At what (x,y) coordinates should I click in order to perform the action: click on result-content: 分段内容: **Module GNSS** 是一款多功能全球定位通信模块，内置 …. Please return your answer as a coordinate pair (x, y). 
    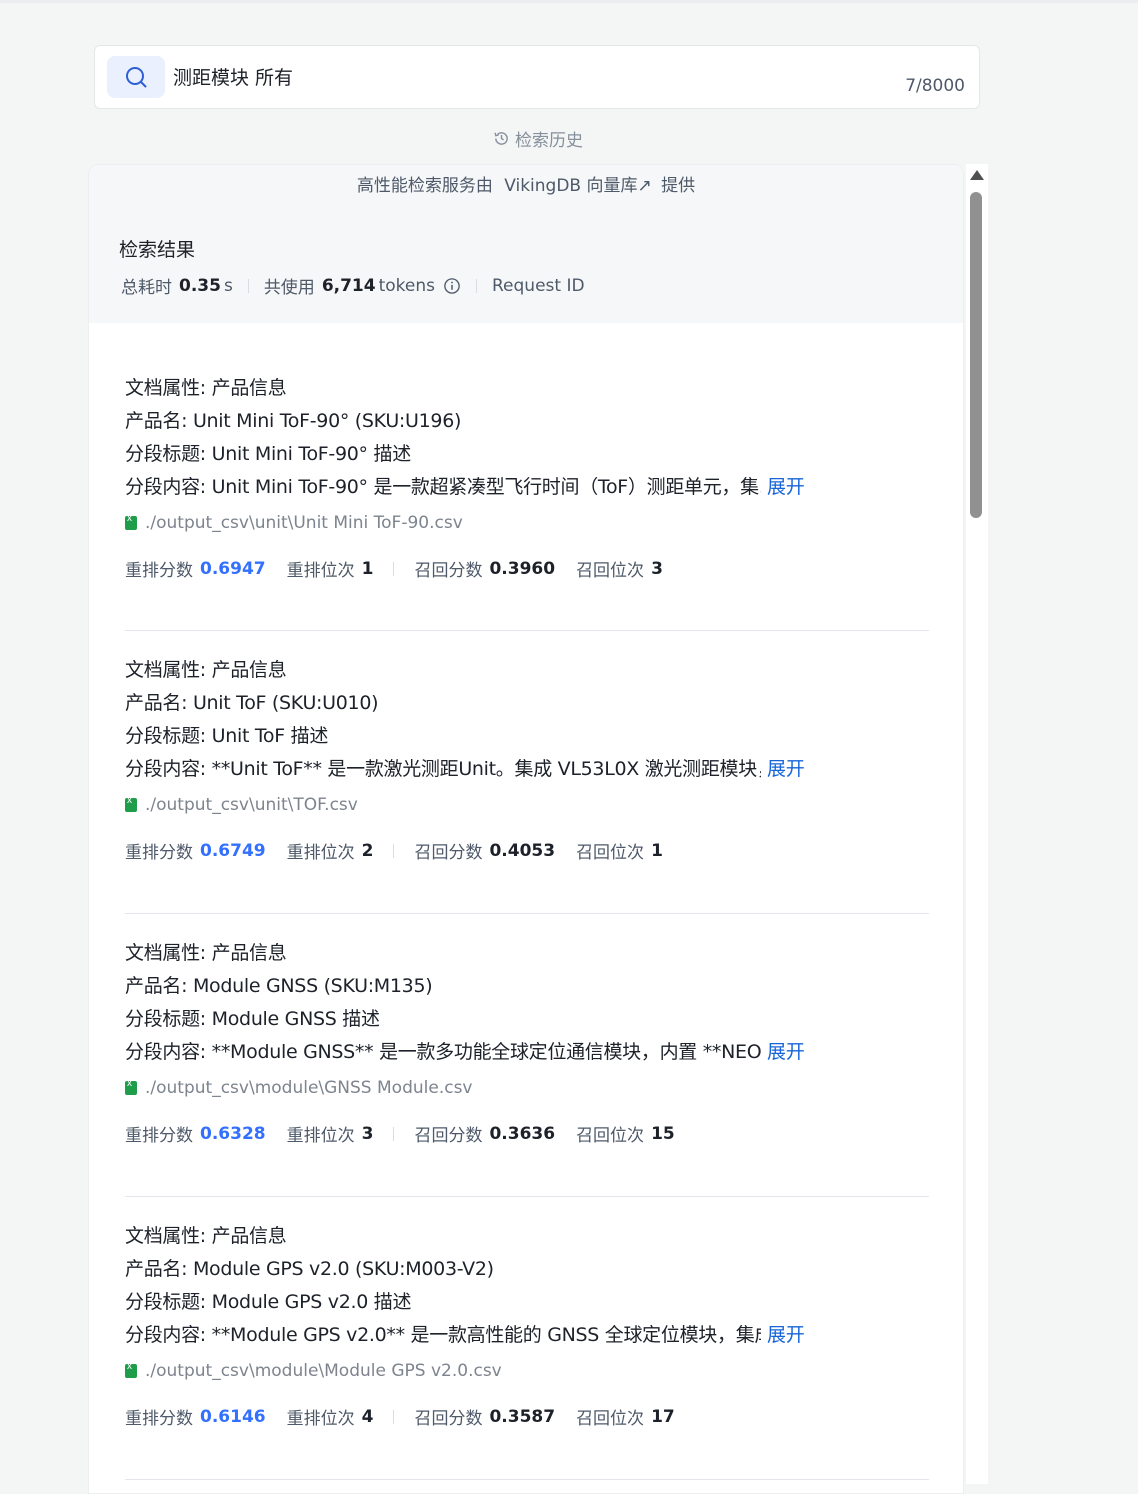
    Looking at the image, I should click on (443, 1052).